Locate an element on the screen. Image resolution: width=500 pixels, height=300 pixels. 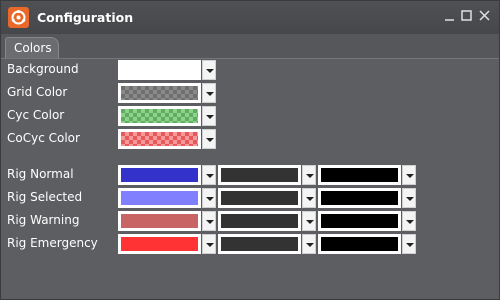
background-color-picker is located at coordinates (167, 70).